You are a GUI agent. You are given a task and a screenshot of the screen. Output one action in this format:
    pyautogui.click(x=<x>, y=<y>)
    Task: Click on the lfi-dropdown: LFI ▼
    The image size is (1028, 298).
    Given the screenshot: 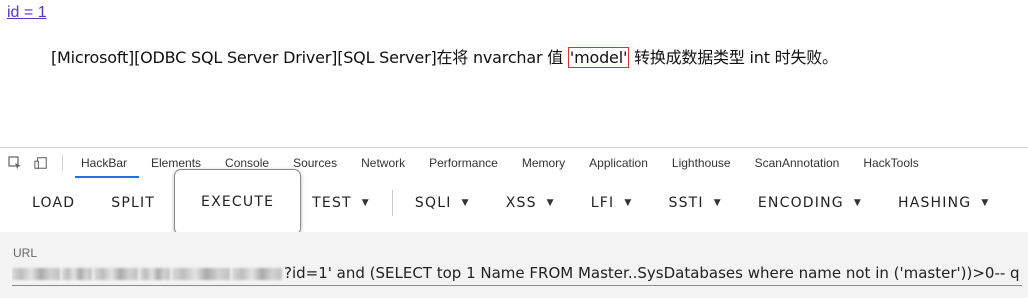 What is the action you would take?
    pyautogui.click(x=612, y=203)
    